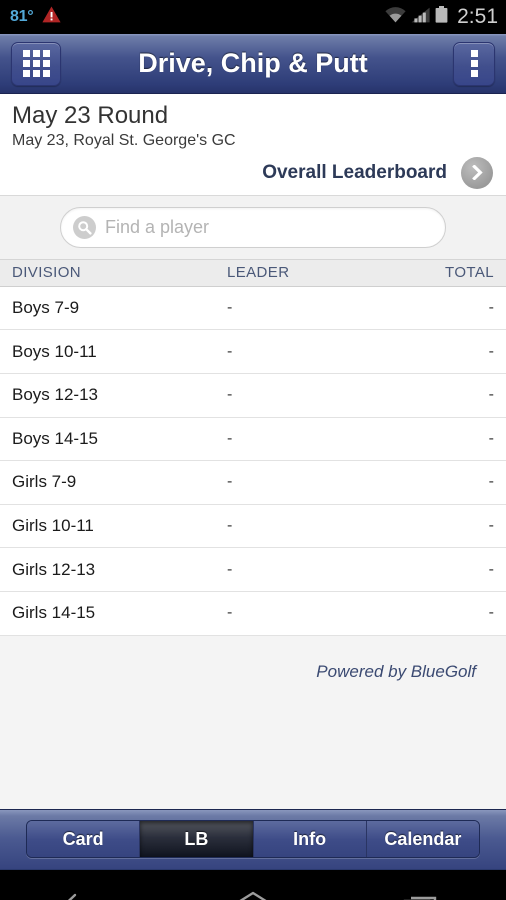 This screenshot has width=506, height=900. What do you see at coordinates (253, 439) in the screenshot?
I see `table-row: Boys 14-15 - -` at bounding box center [253, 439].